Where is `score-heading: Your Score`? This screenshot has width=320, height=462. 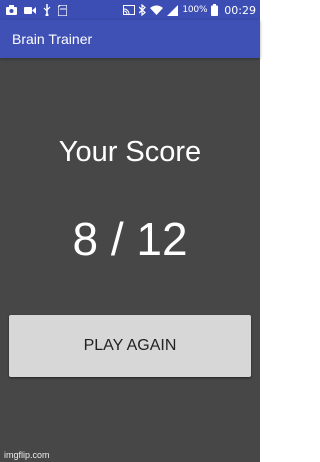 score-heading: Your Score is located at coordinates (130, 152).